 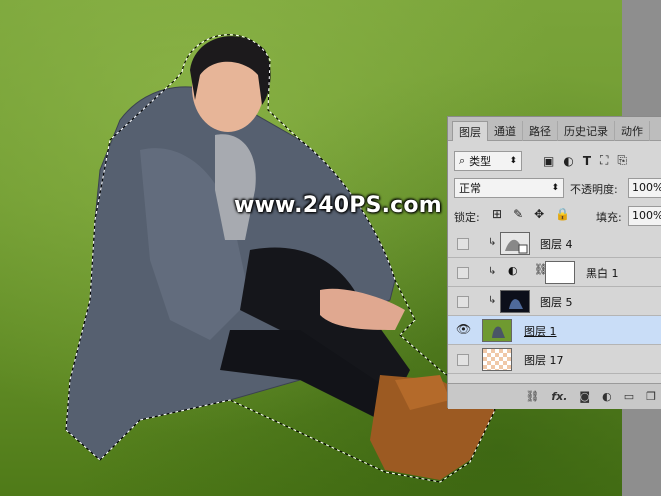 What do you see at coordinates (462, 160) in the screenshot?
I see `search-icon: ⌕` at bounding box center [462, 160].